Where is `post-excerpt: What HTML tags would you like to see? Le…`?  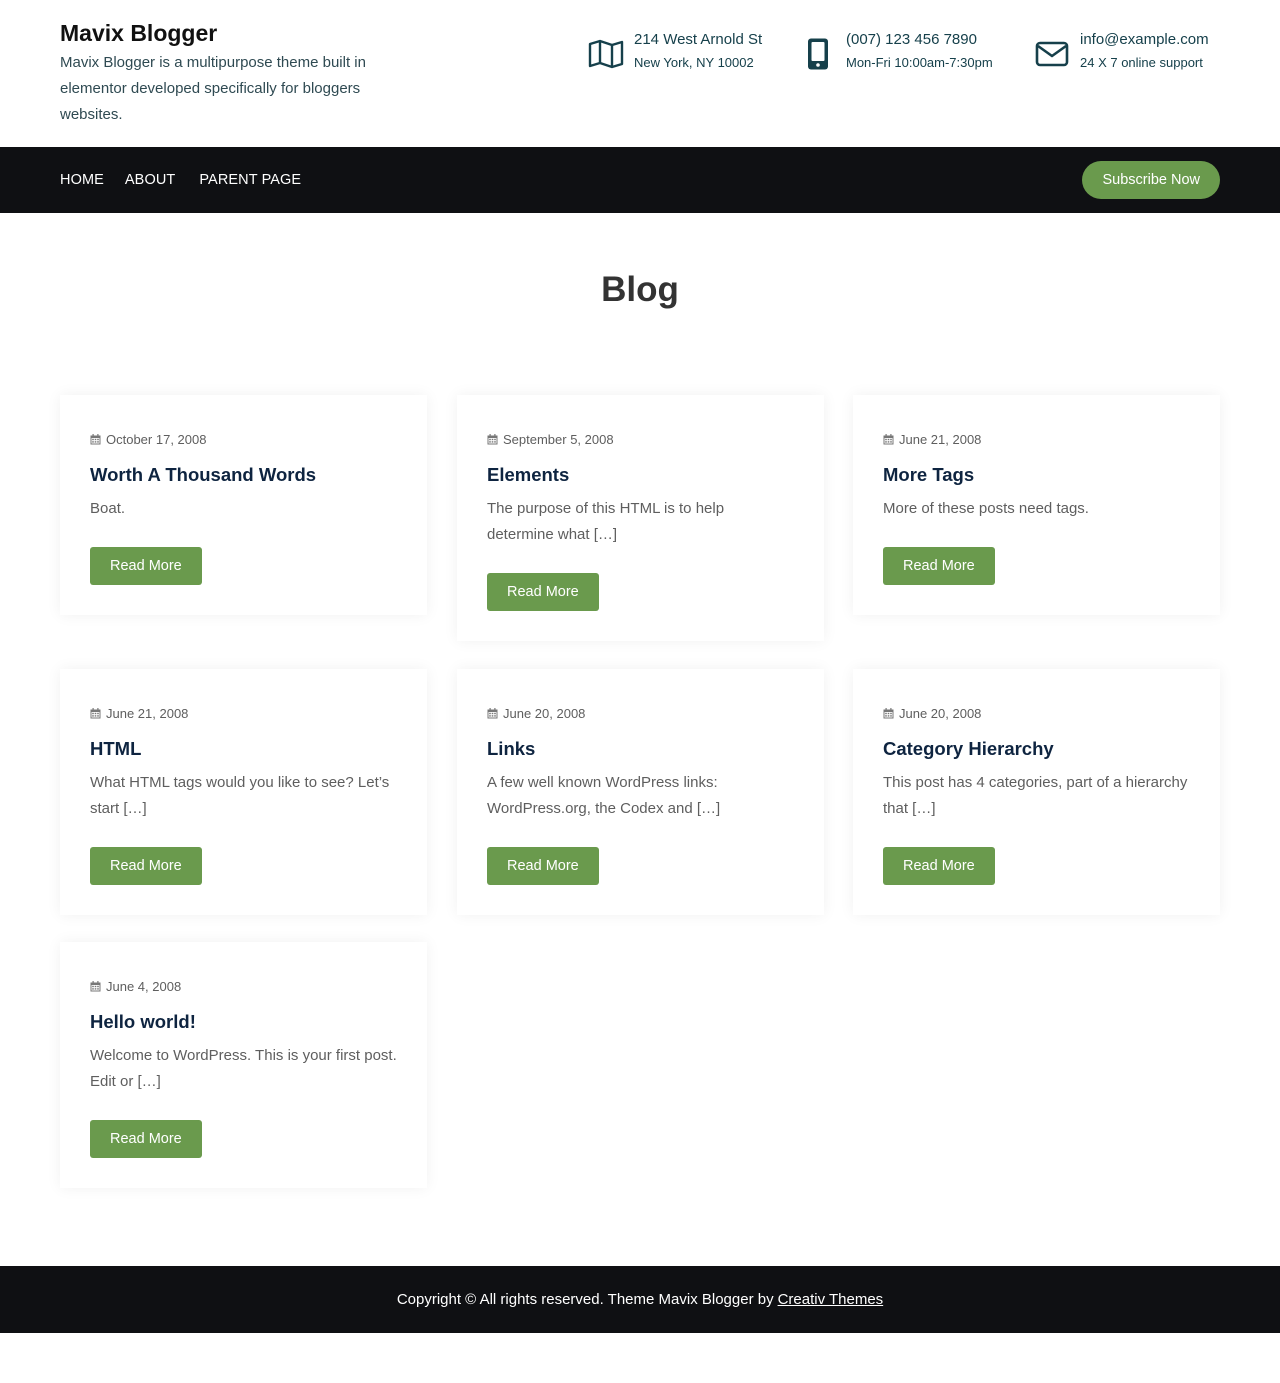
post-excerpt: What HTML tags would you like to see? Le… is located at coordinates (240, 795).